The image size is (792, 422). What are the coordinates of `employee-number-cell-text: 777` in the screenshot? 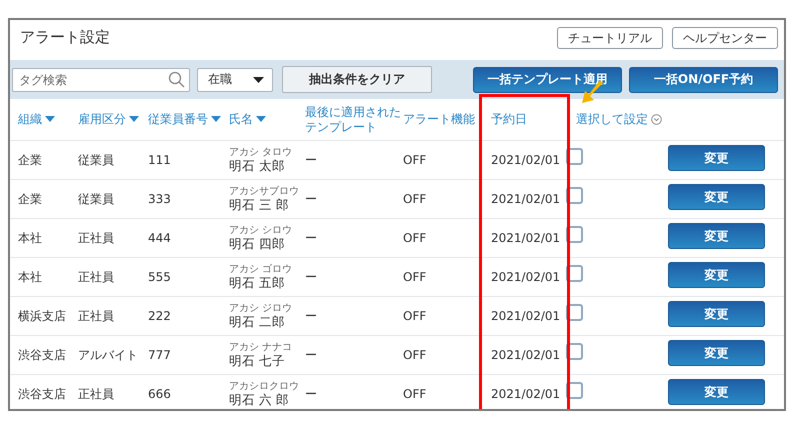 It's located at (160, 355).